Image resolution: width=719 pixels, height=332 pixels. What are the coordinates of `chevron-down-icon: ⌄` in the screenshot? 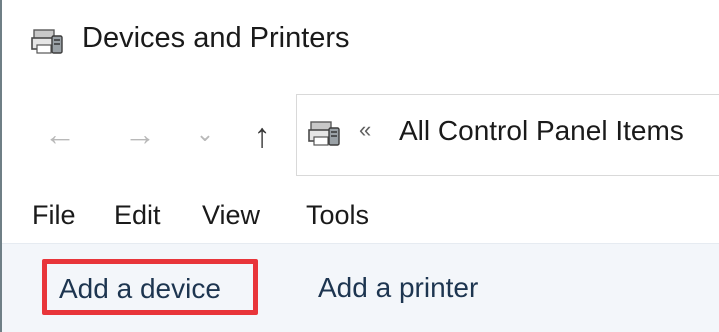 It's located at (205, 133).